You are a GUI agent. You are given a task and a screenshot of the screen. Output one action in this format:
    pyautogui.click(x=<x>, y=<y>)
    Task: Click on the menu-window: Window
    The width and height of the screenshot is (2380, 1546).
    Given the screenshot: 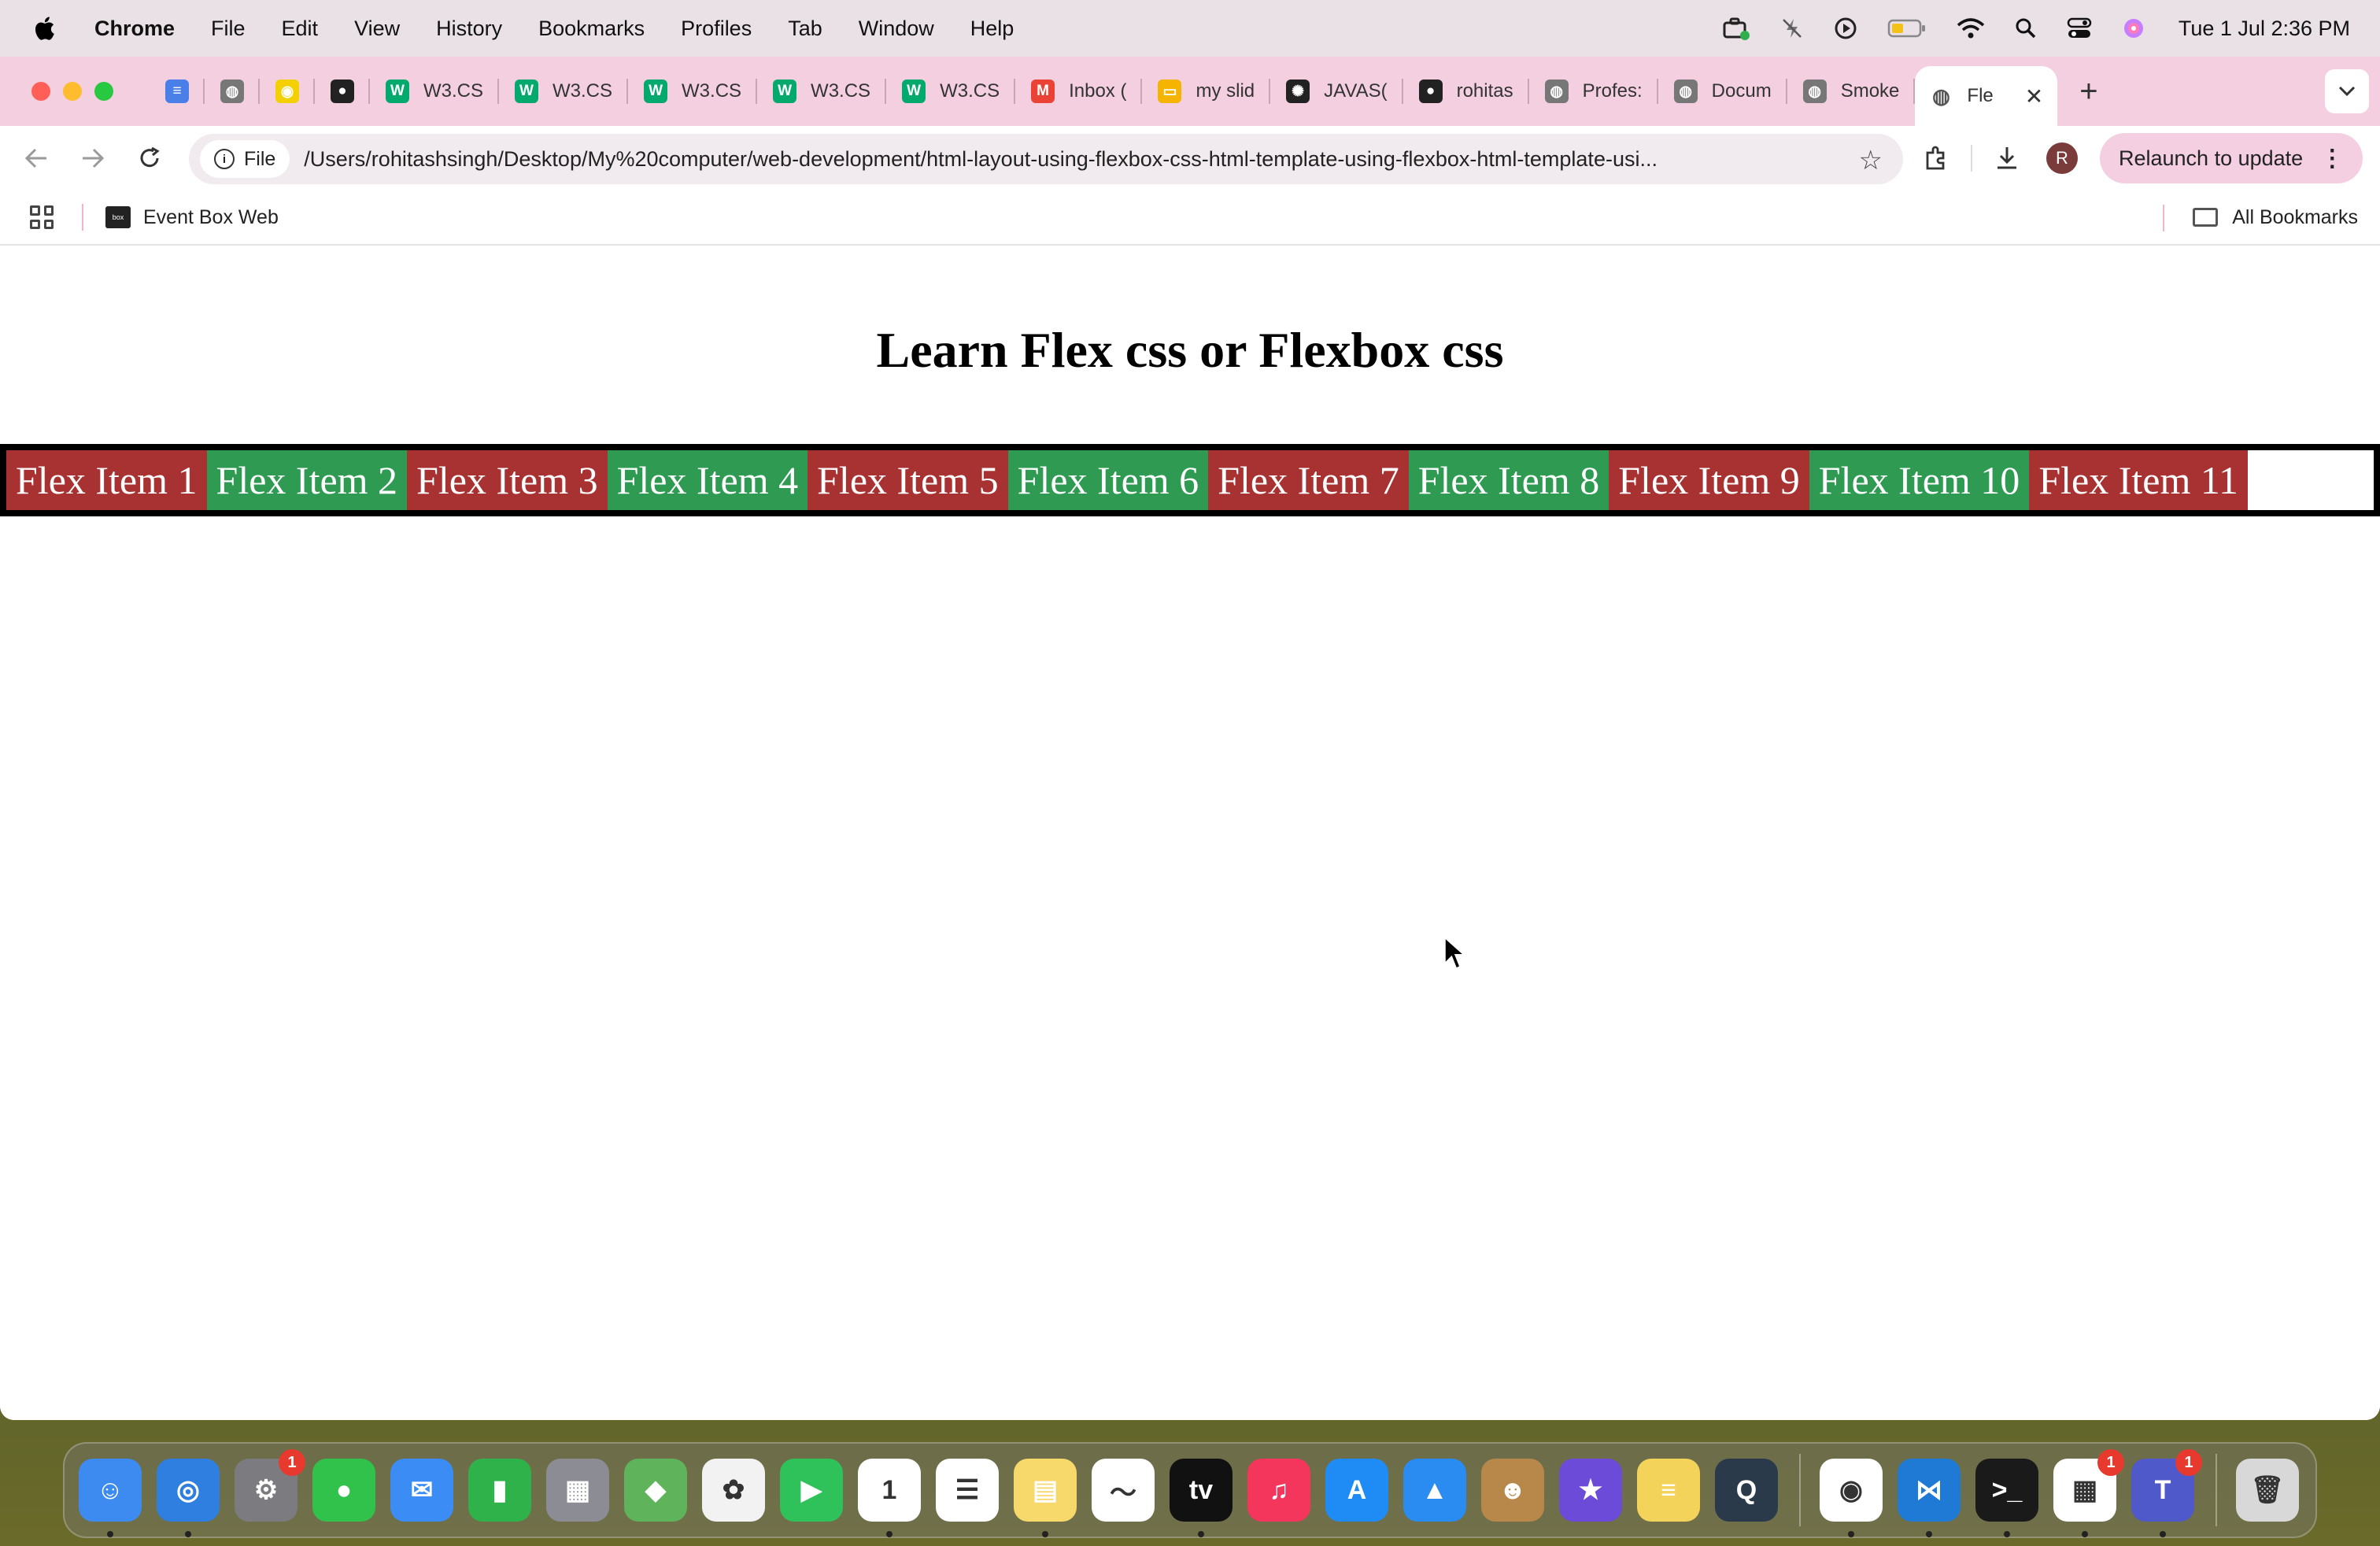 What is the action you would take?
    pyautogui.click(x=896, y=29)
    